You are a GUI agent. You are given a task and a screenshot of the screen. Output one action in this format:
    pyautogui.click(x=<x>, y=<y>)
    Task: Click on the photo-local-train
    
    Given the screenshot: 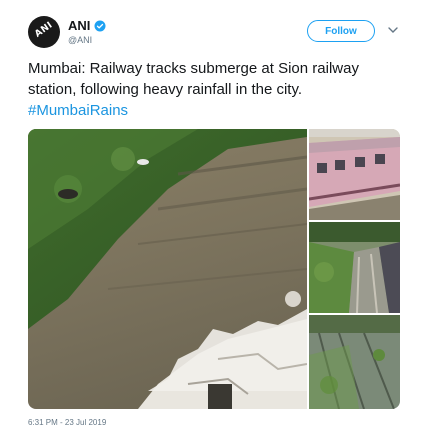 What is the action you would take?
    pyautogui.click(x=354, y=174)
    